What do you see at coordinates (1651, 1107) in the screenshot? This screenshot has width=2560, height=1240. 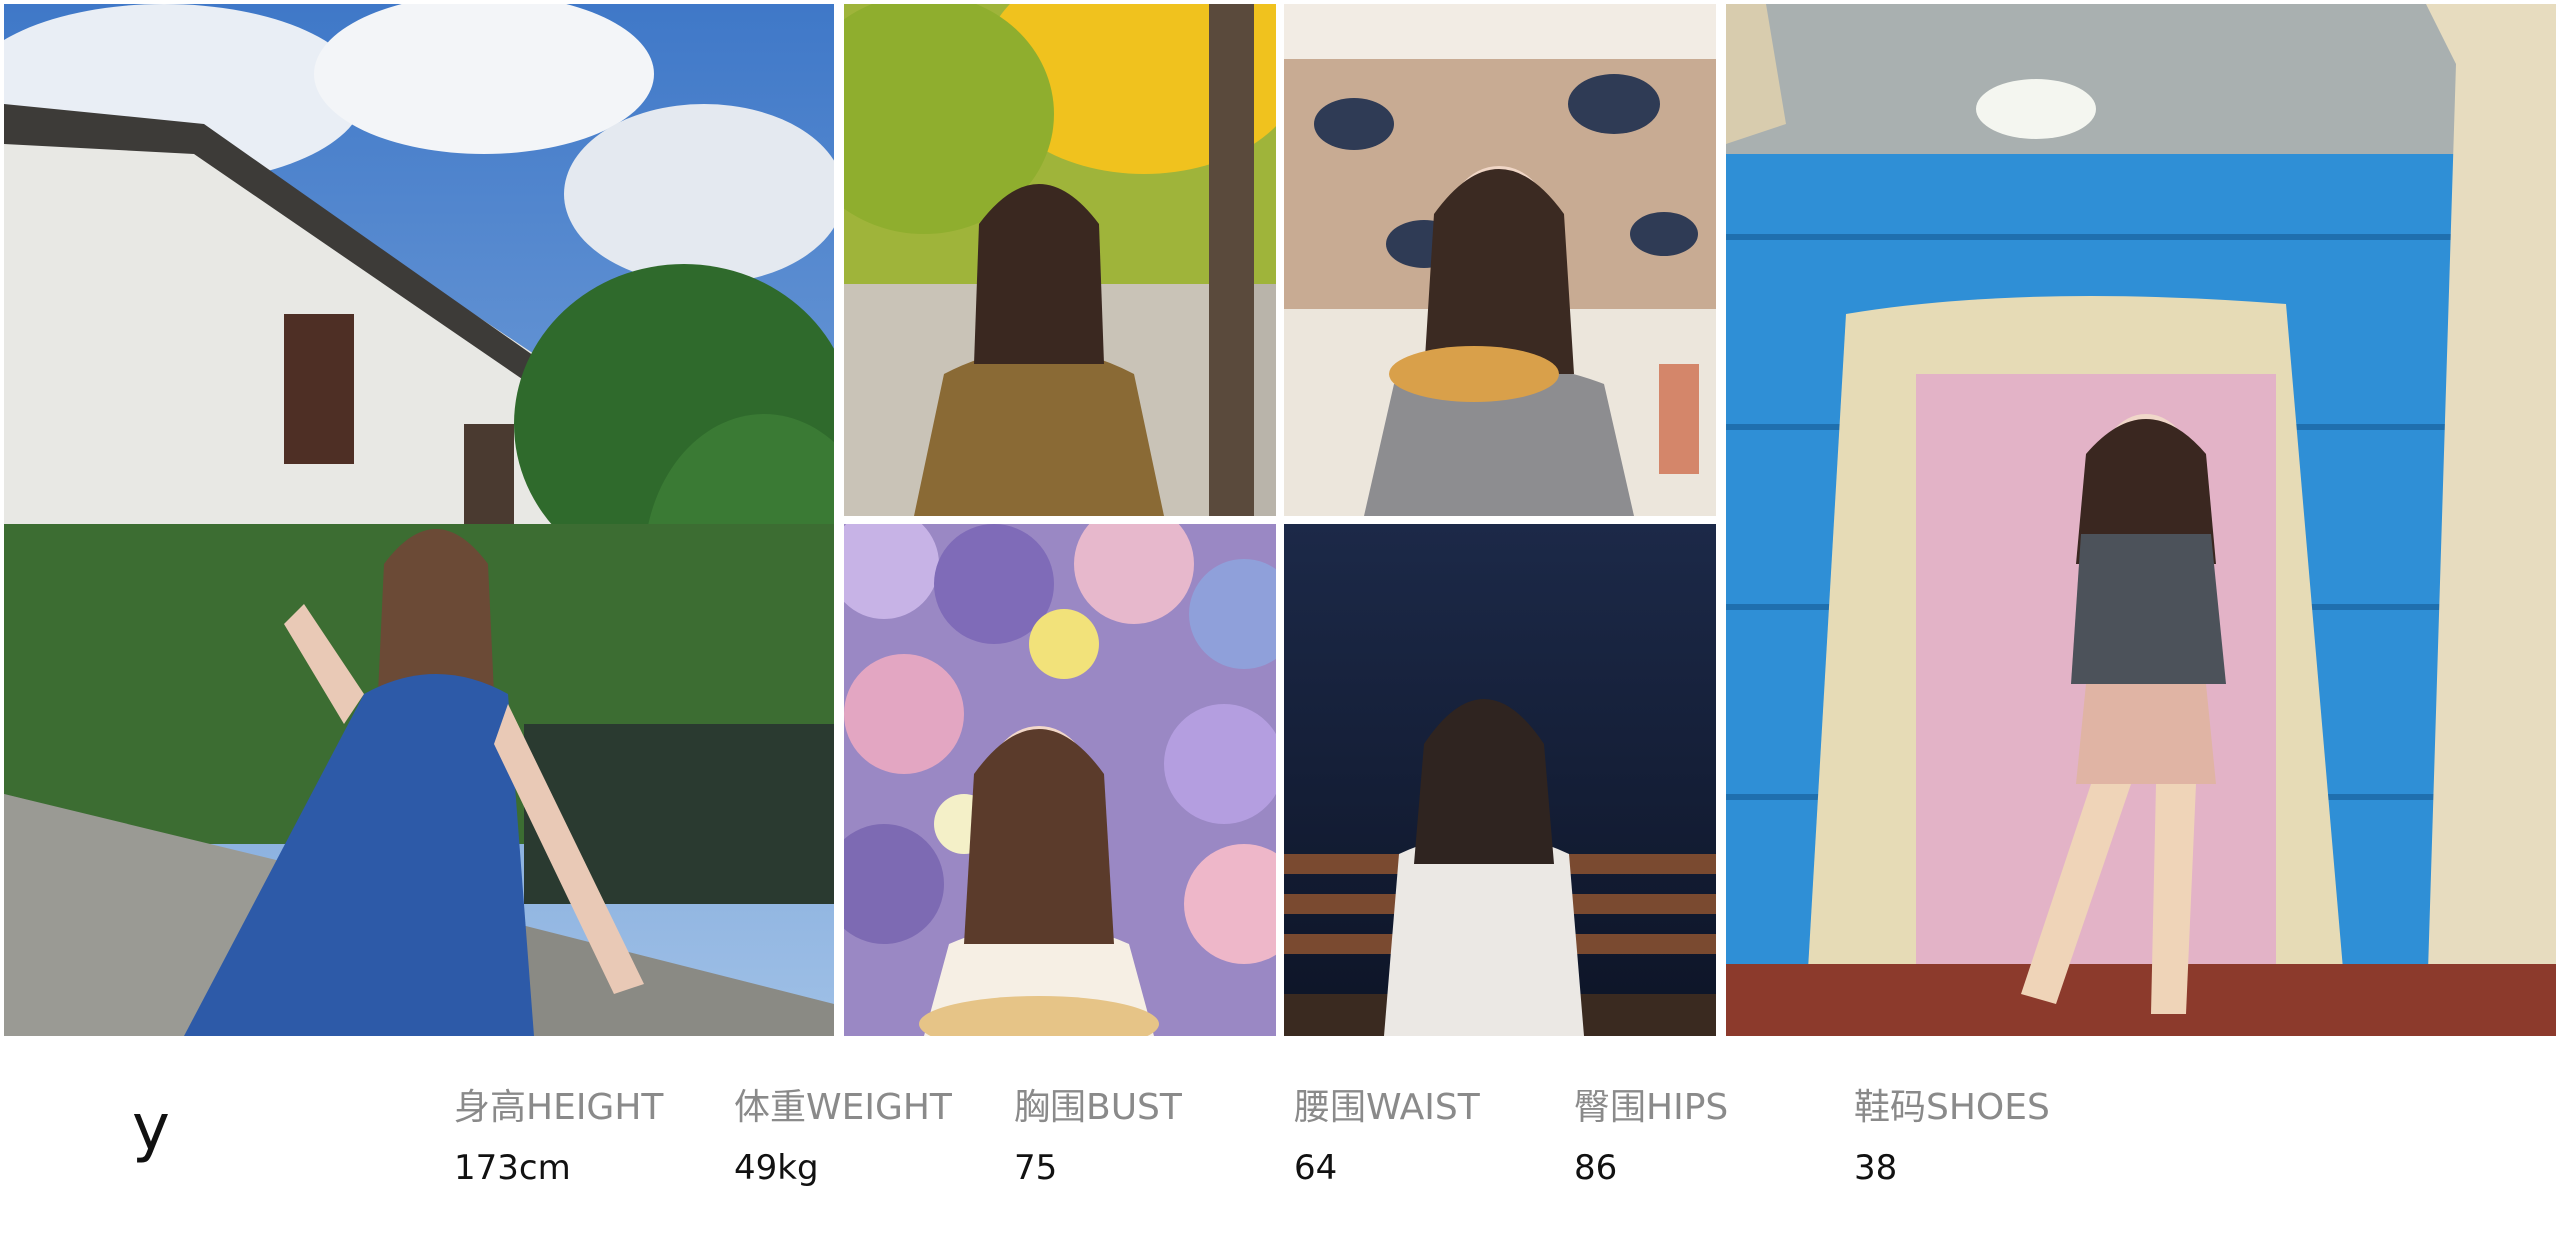 I see `stat-hips-label: 臀围HIPS` at bounding box center [1651, 1107].